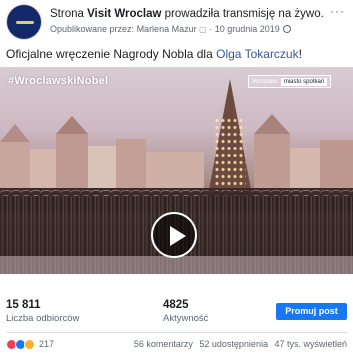  I want to click on globe-icon, so click(287, 29).